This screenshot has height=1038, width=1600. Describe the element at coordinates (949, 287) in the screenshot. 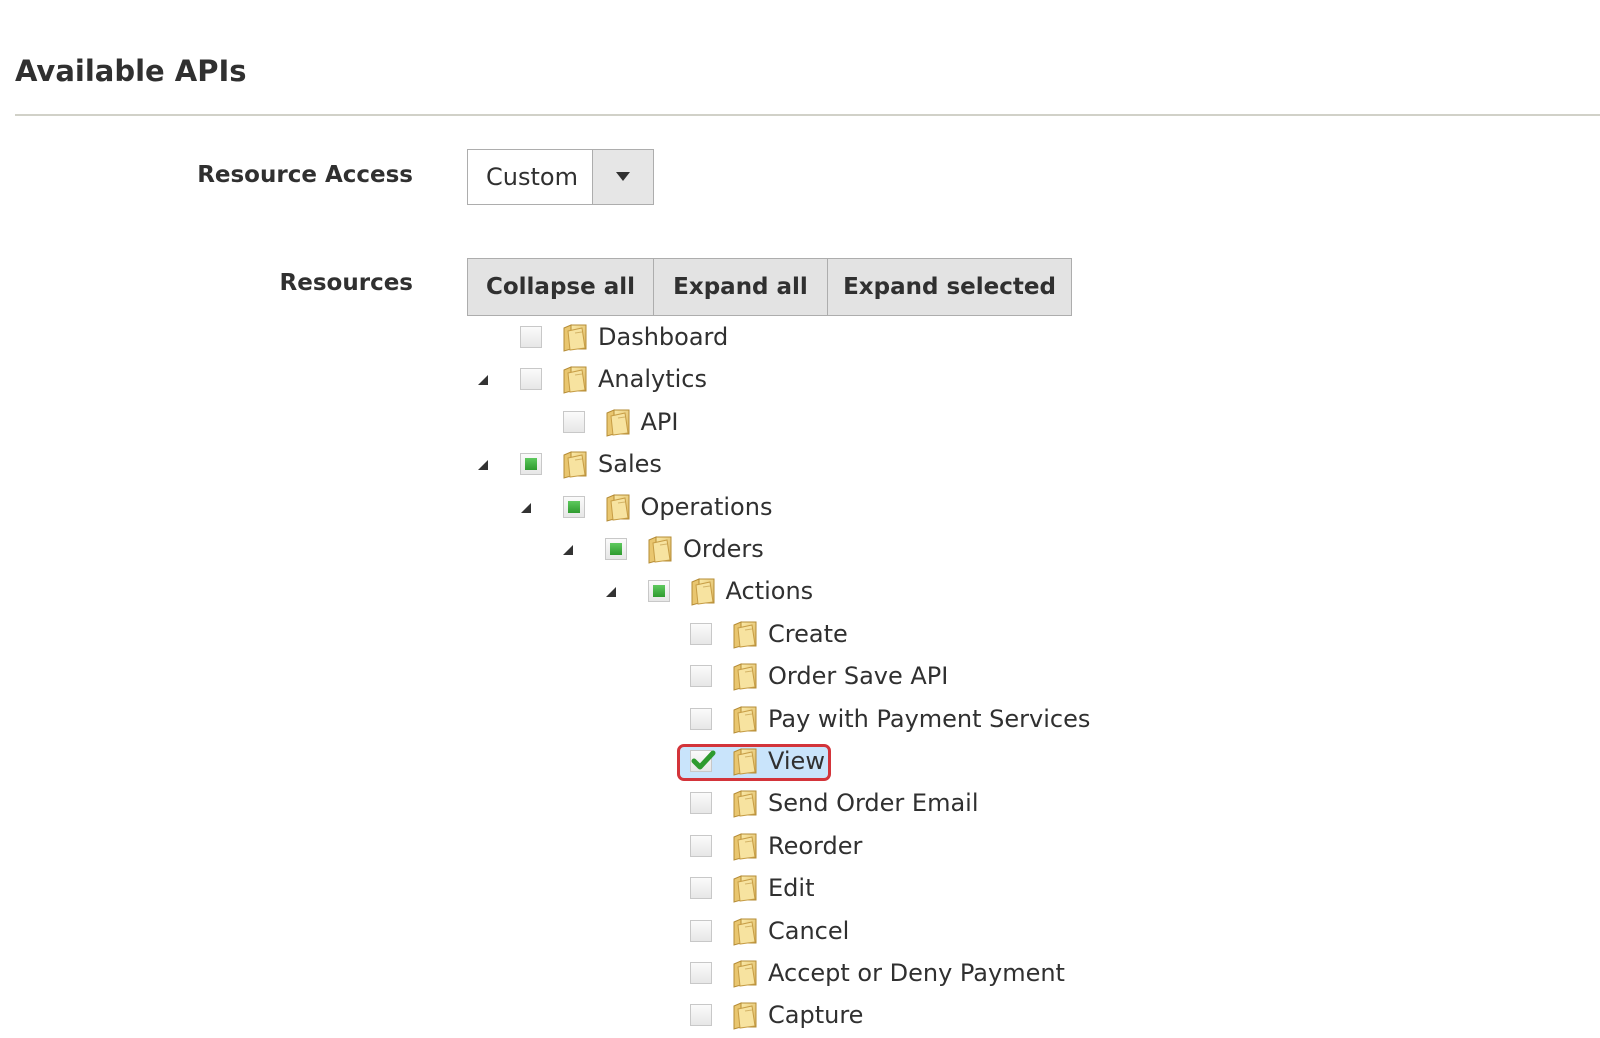

I see `expand-selected-button: Expand selected` at that location.